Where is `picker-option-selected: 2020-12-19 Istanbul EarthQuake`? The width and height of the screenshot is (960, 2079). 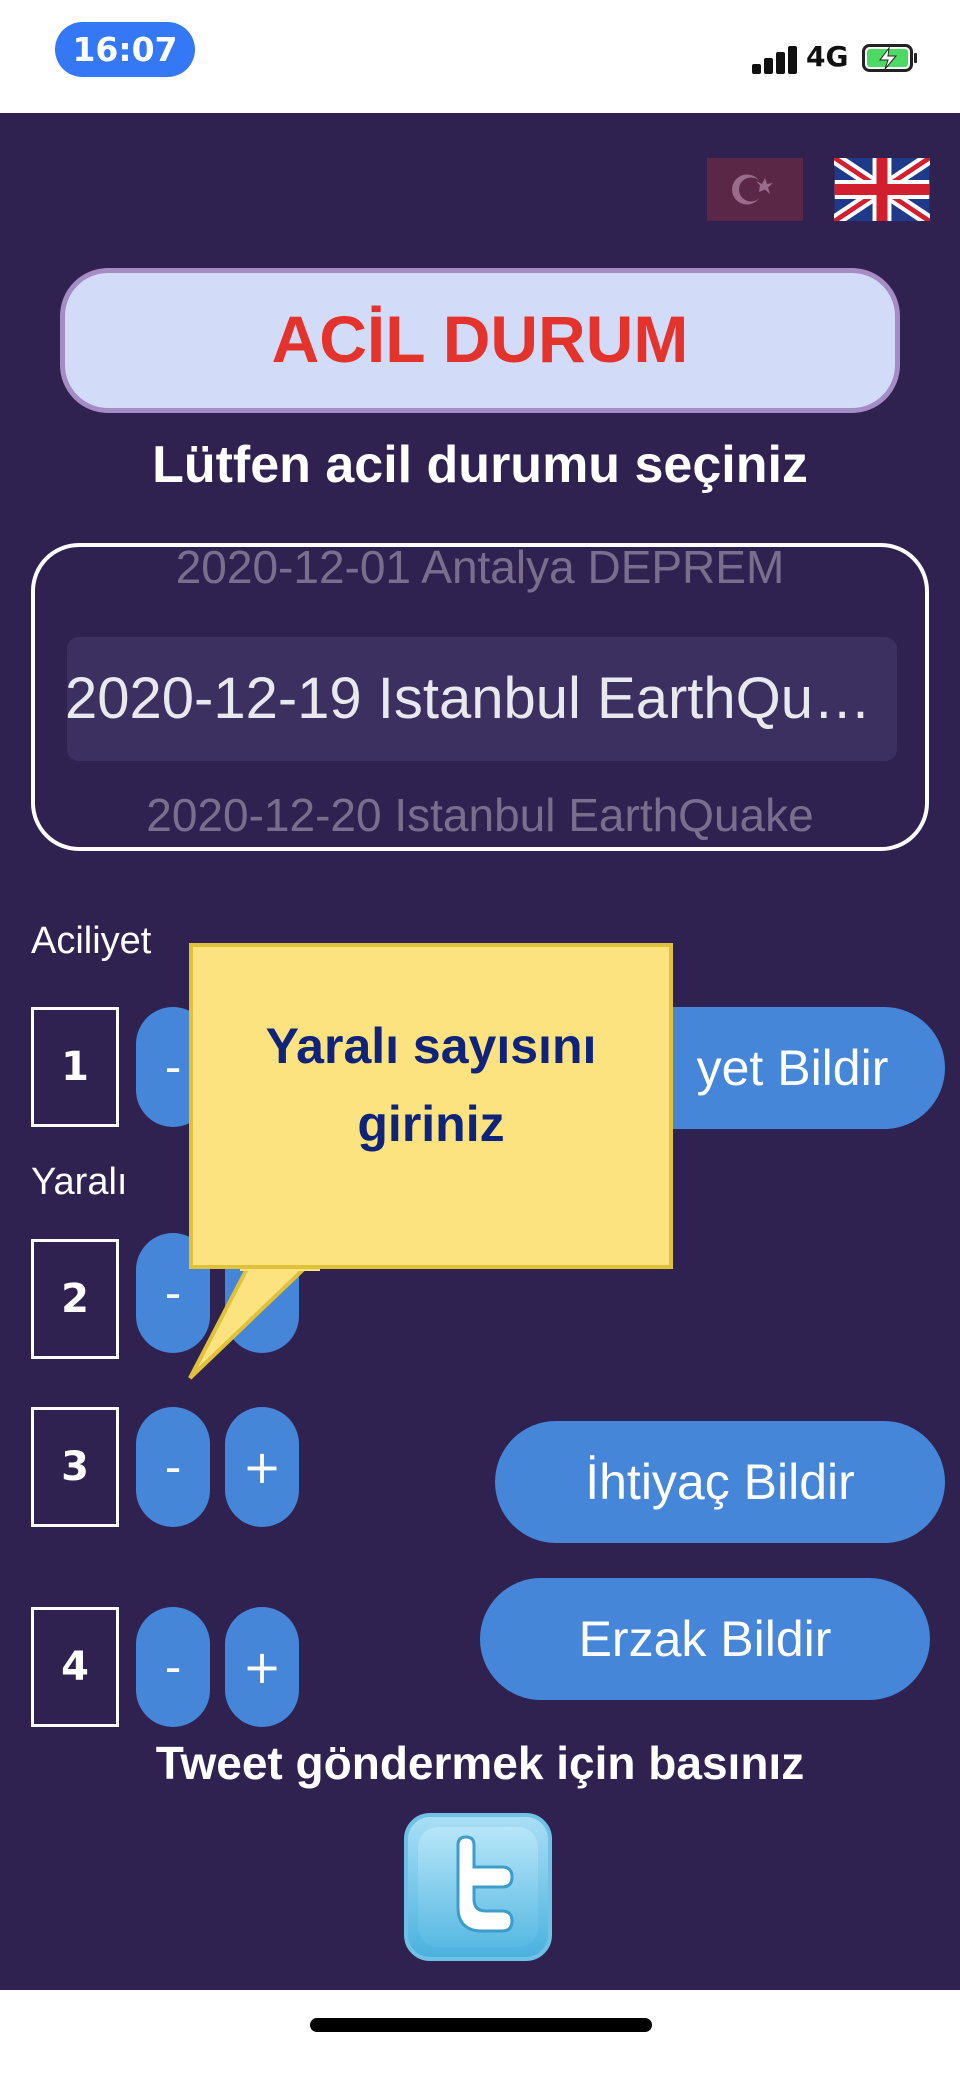
picker-option-selected: 2020-12-19 Istanbul EarthQuake is located at coordinates (480, 699).